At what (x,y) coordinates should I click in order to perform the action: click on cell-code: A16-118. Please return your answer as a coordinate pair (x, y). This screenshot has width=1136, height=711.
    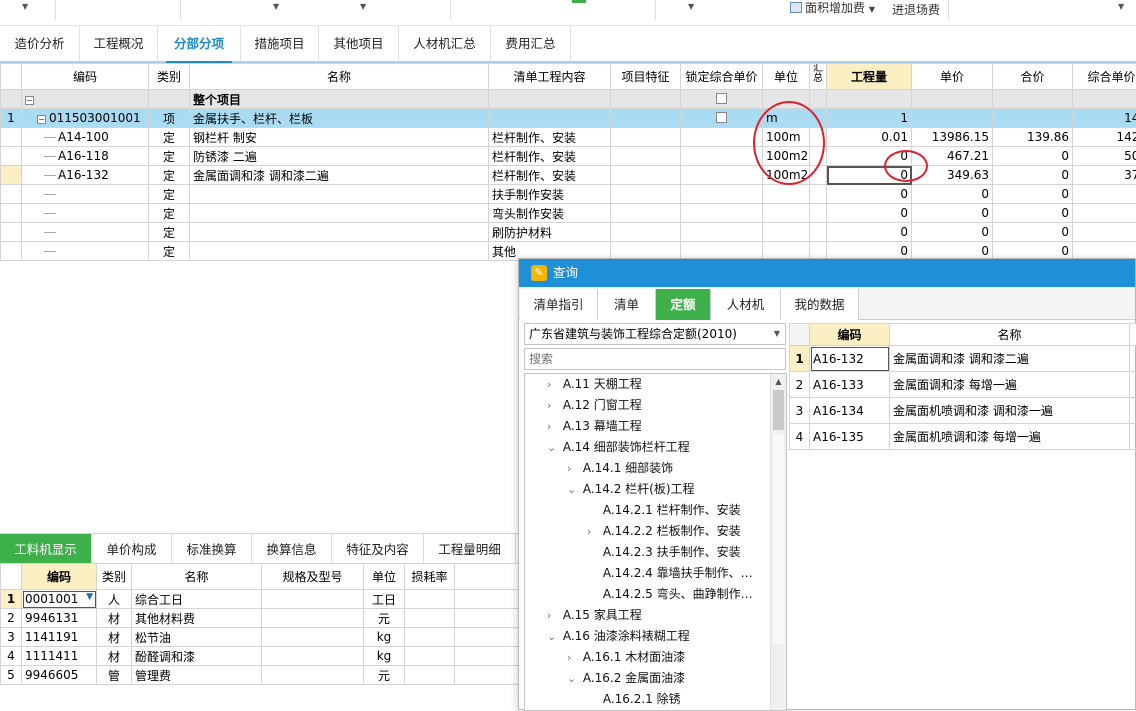
    Looking at the image, I should click on (85, 156).